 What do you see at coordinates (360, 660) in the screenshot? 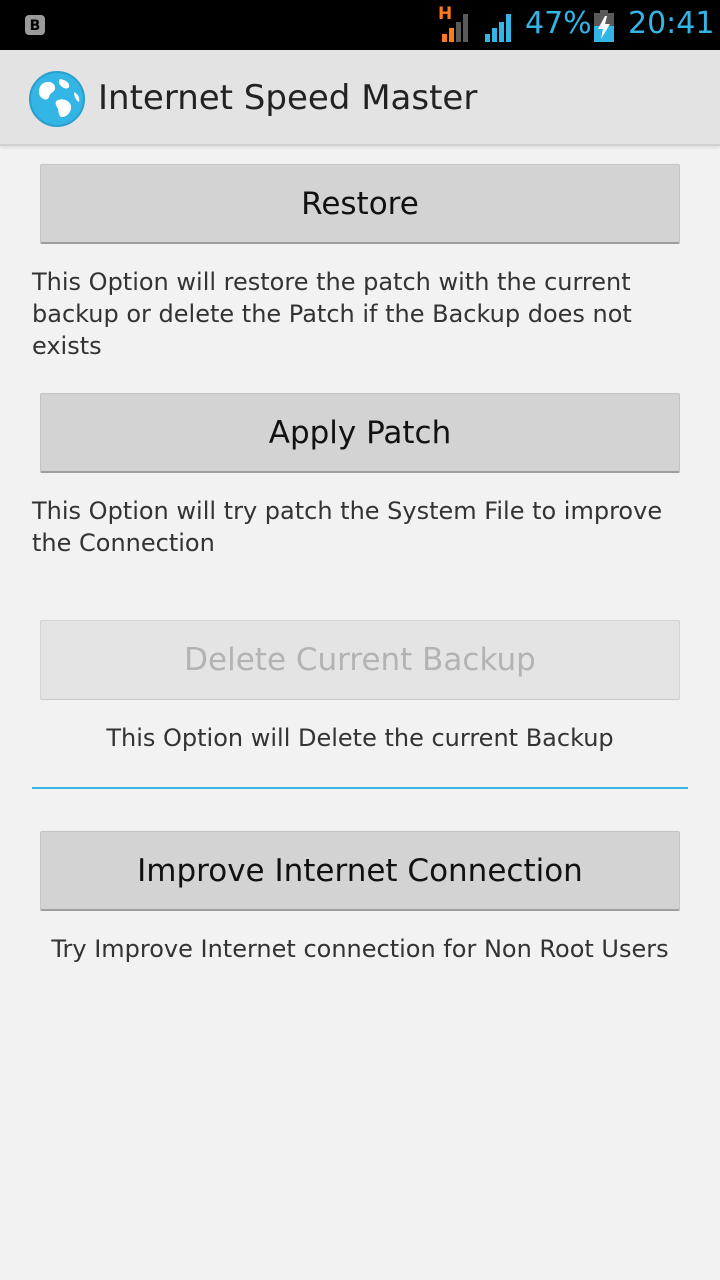
I see `delete-current-backup-button: Delete Current Backup` at bounding box center [360, 660].